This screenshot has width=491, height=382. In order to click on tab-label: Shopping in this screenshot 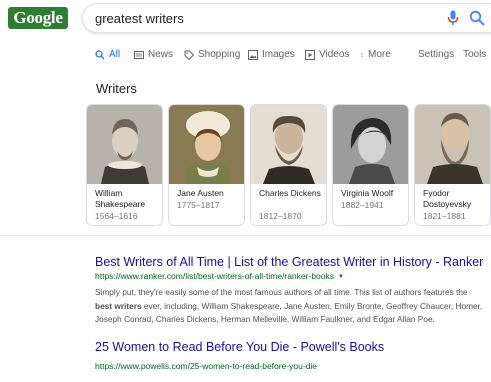, I will do `click(219, 54)`.